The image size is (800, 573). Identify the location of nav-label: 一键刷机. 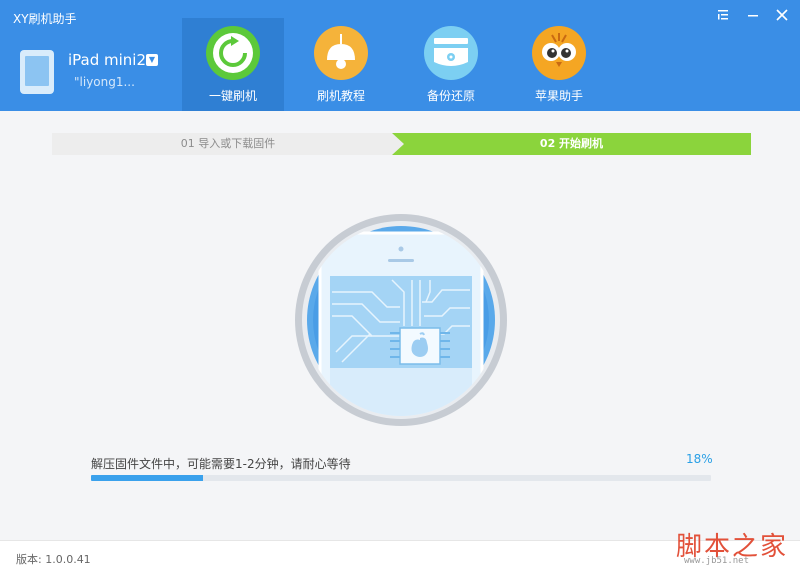
(232, 96).